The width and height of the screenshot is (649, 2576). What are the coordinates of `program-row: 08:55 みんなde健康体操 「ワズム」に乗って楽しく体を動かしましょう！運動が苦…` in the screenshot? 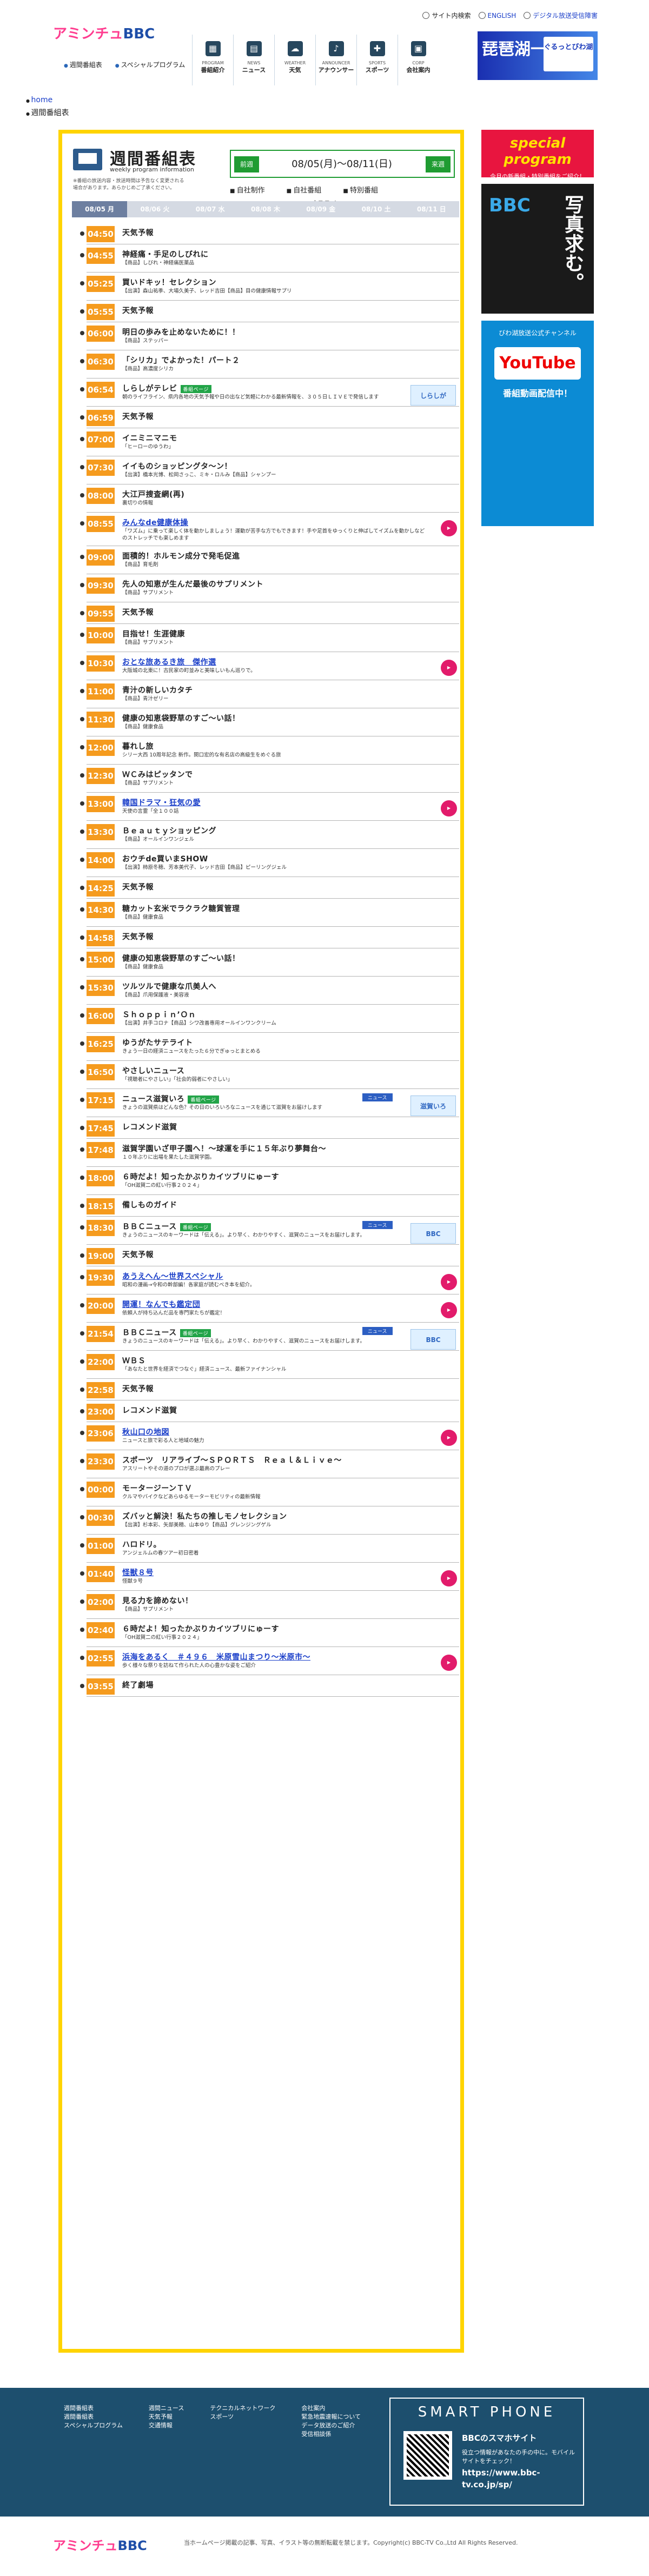 It's located at (269, 529).